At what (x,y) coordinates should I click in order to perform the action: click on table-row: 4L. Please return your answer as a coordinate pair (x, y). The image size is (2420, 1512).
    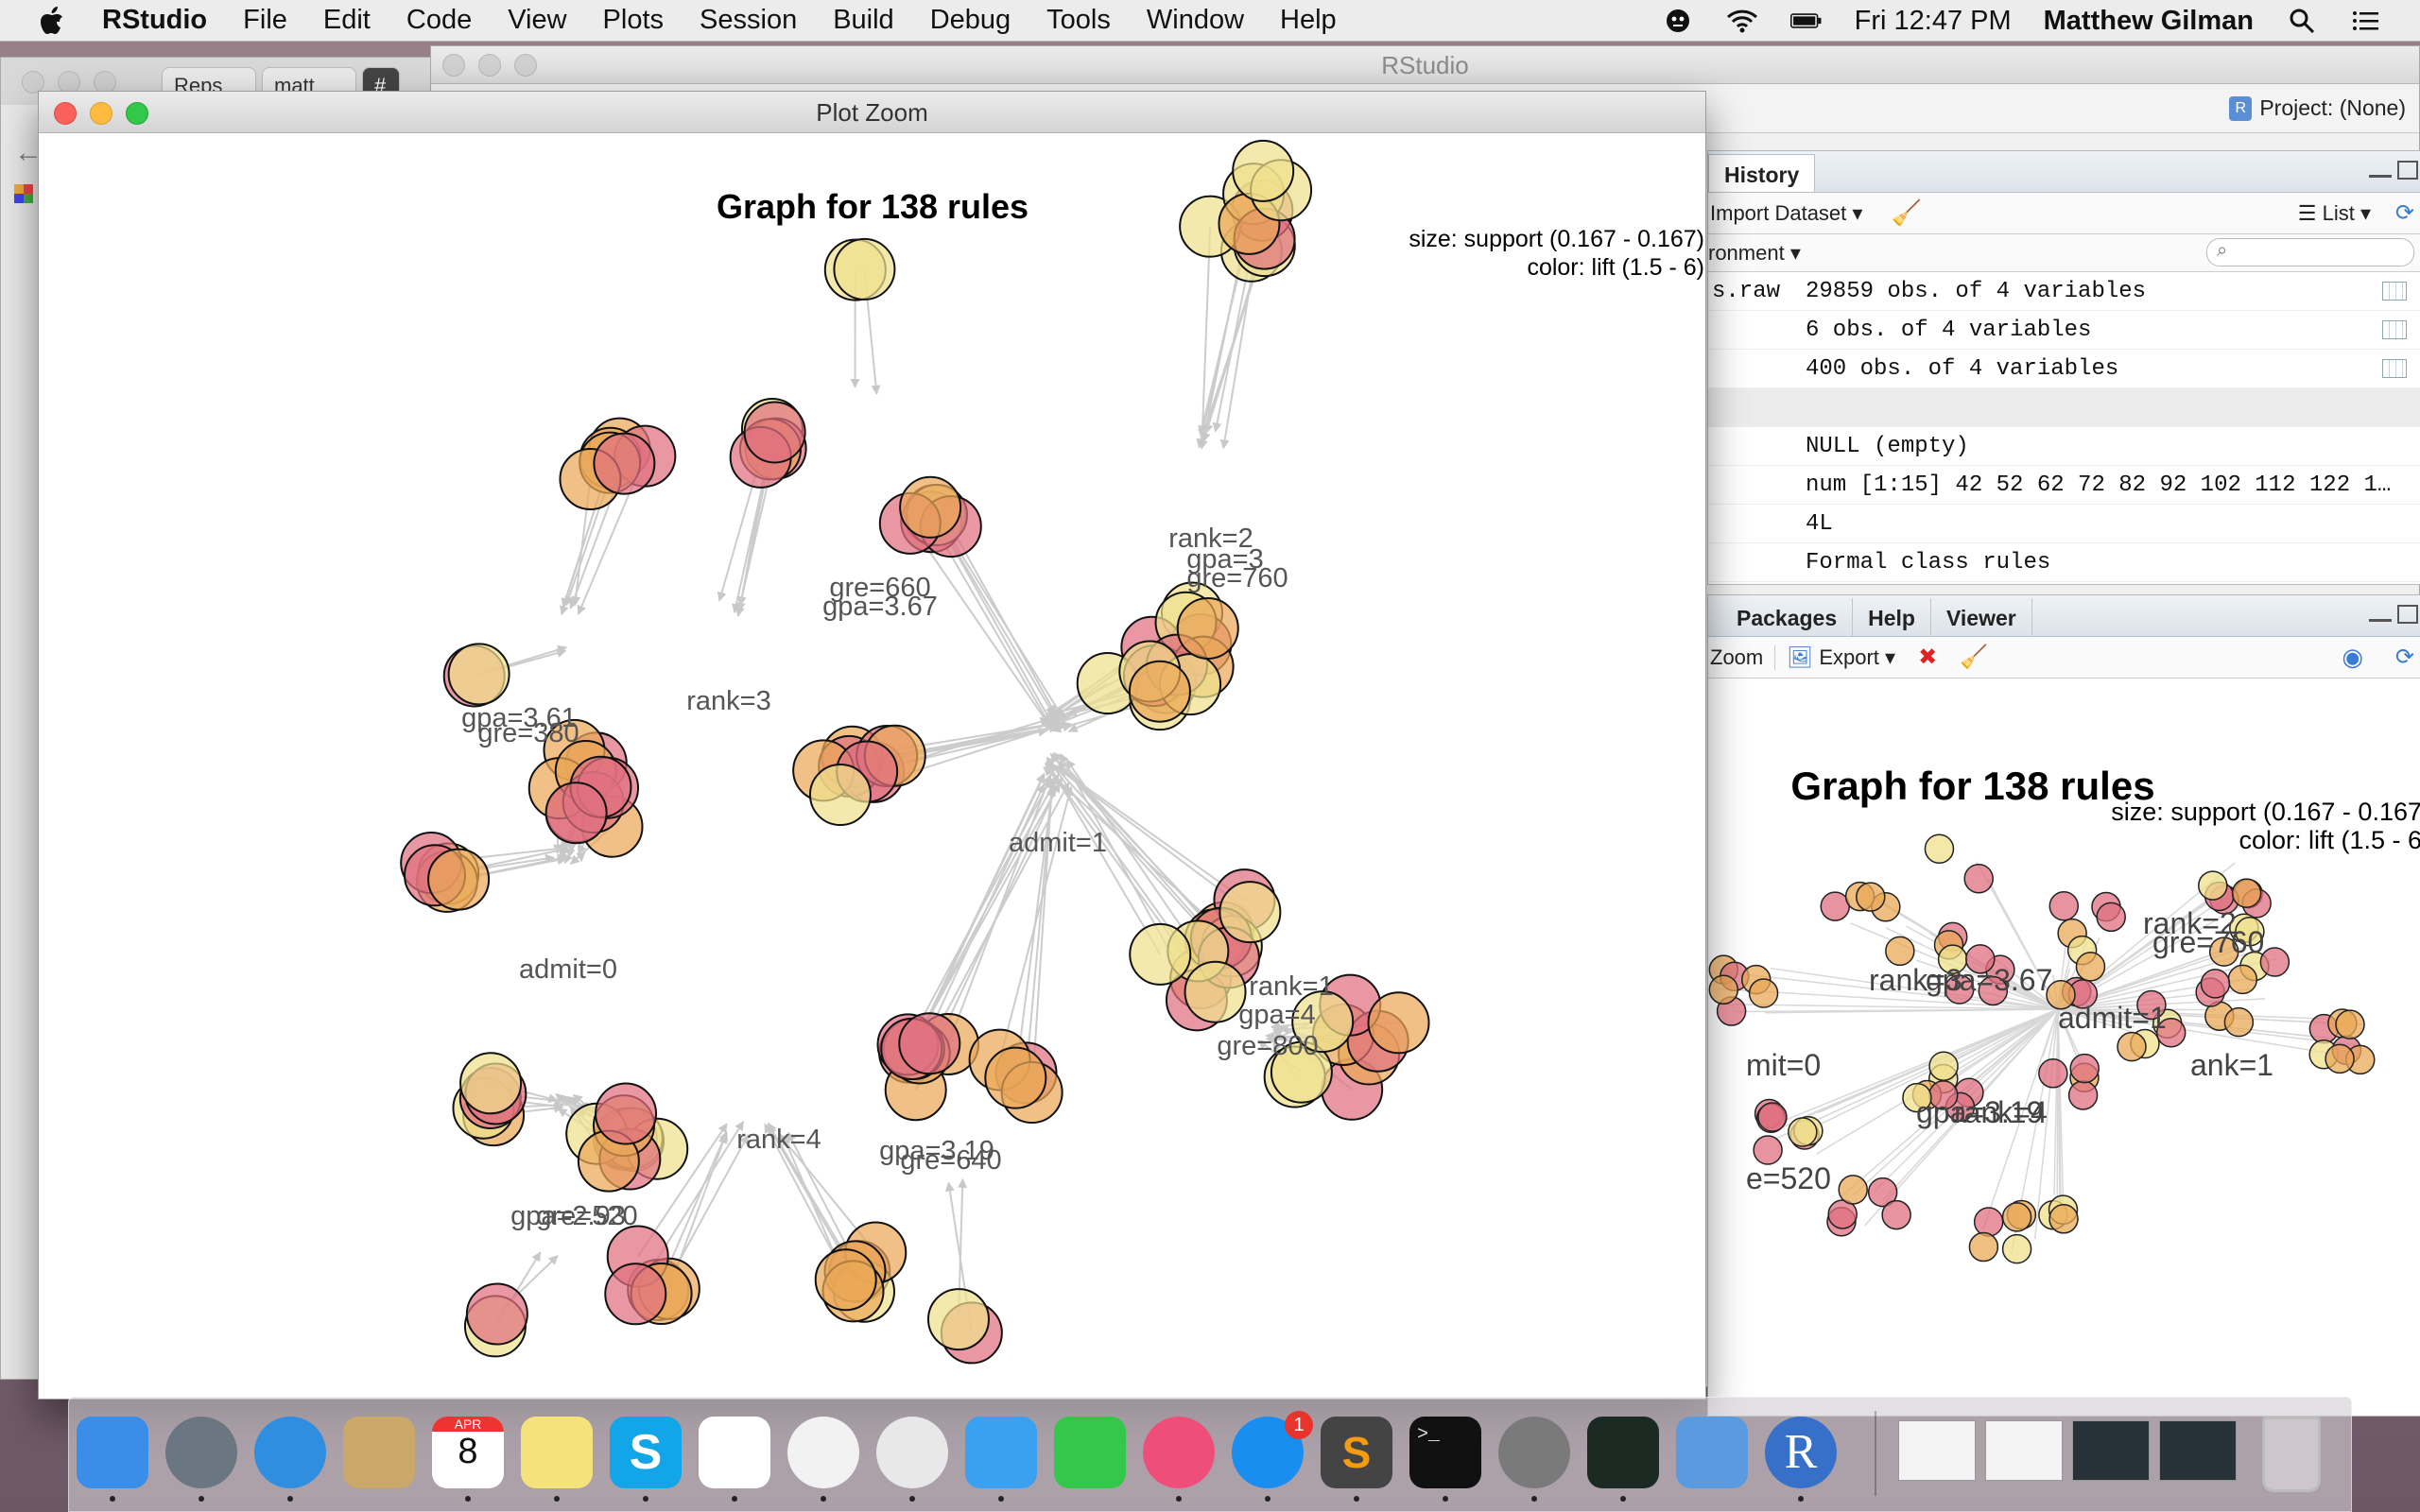
    Looking at the image, I should click on (2064, 524).